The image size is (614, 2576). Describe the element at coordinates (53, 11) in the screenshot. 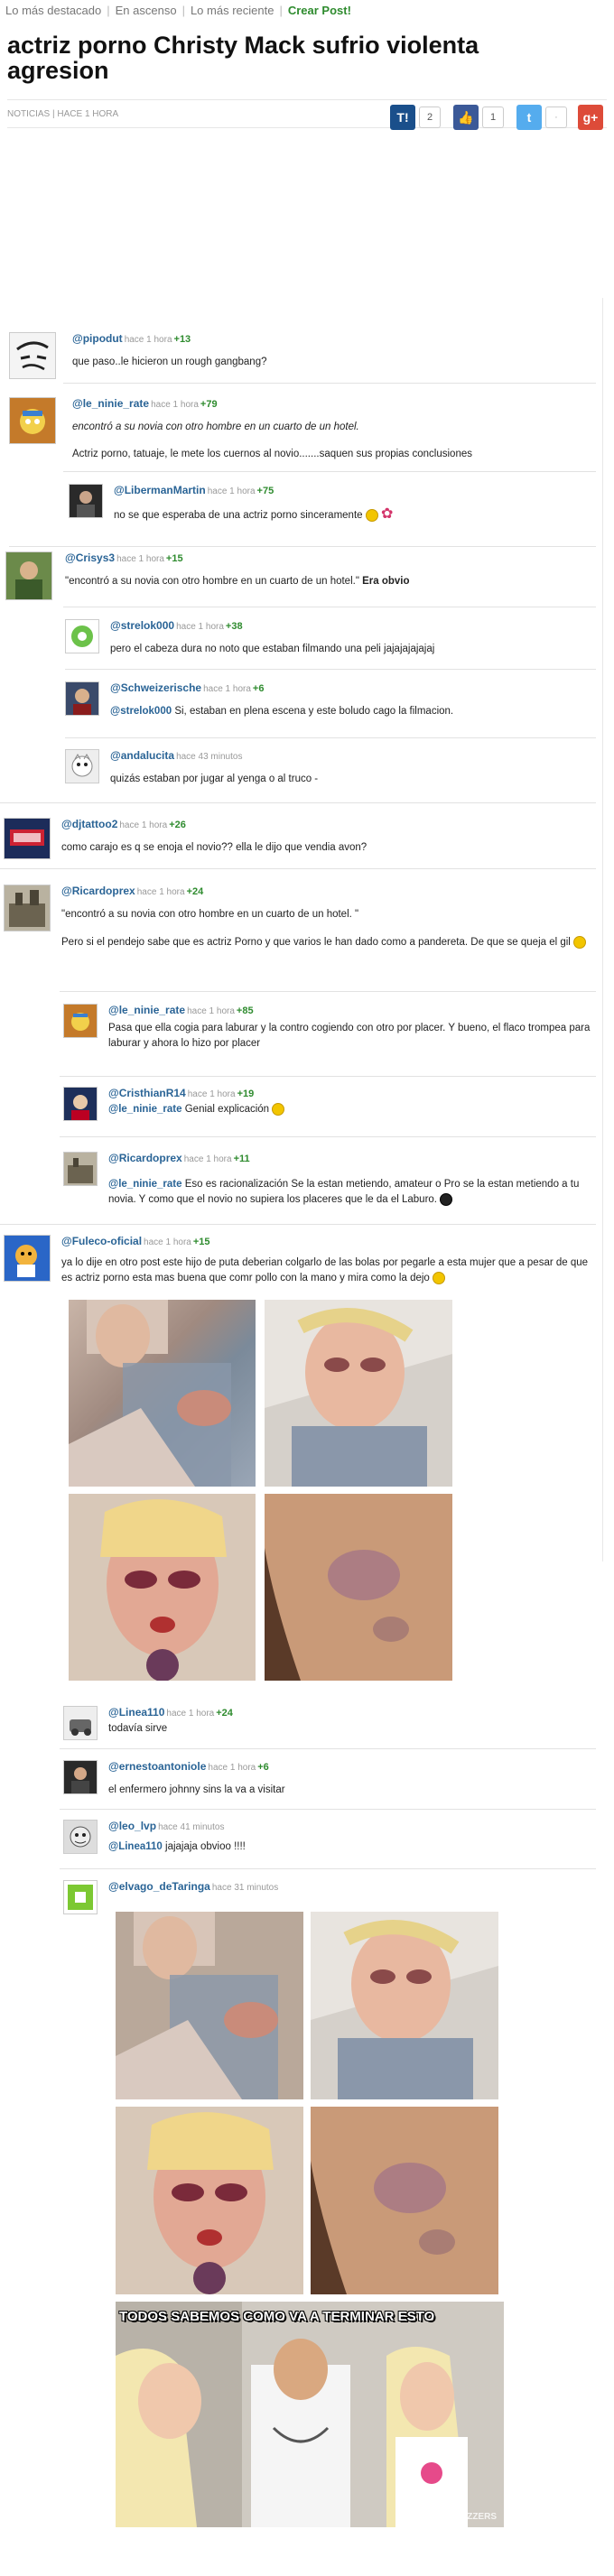

I see `nav-destacado: Lo más destacado` at that location.